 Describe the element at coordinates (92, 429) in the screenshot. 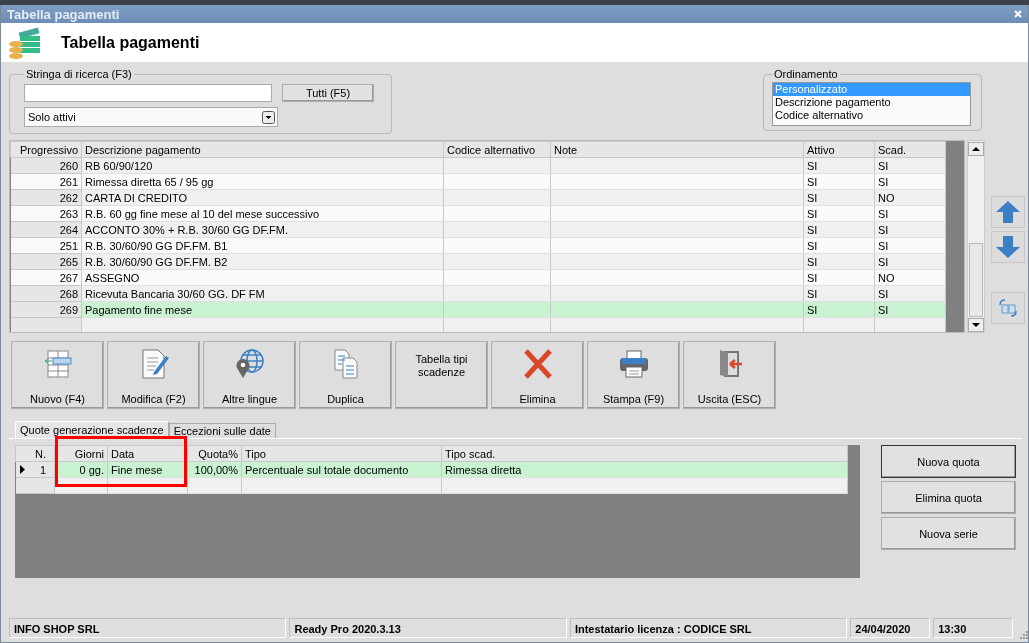

I see `tab: Quote generazione scadenze` at that location.